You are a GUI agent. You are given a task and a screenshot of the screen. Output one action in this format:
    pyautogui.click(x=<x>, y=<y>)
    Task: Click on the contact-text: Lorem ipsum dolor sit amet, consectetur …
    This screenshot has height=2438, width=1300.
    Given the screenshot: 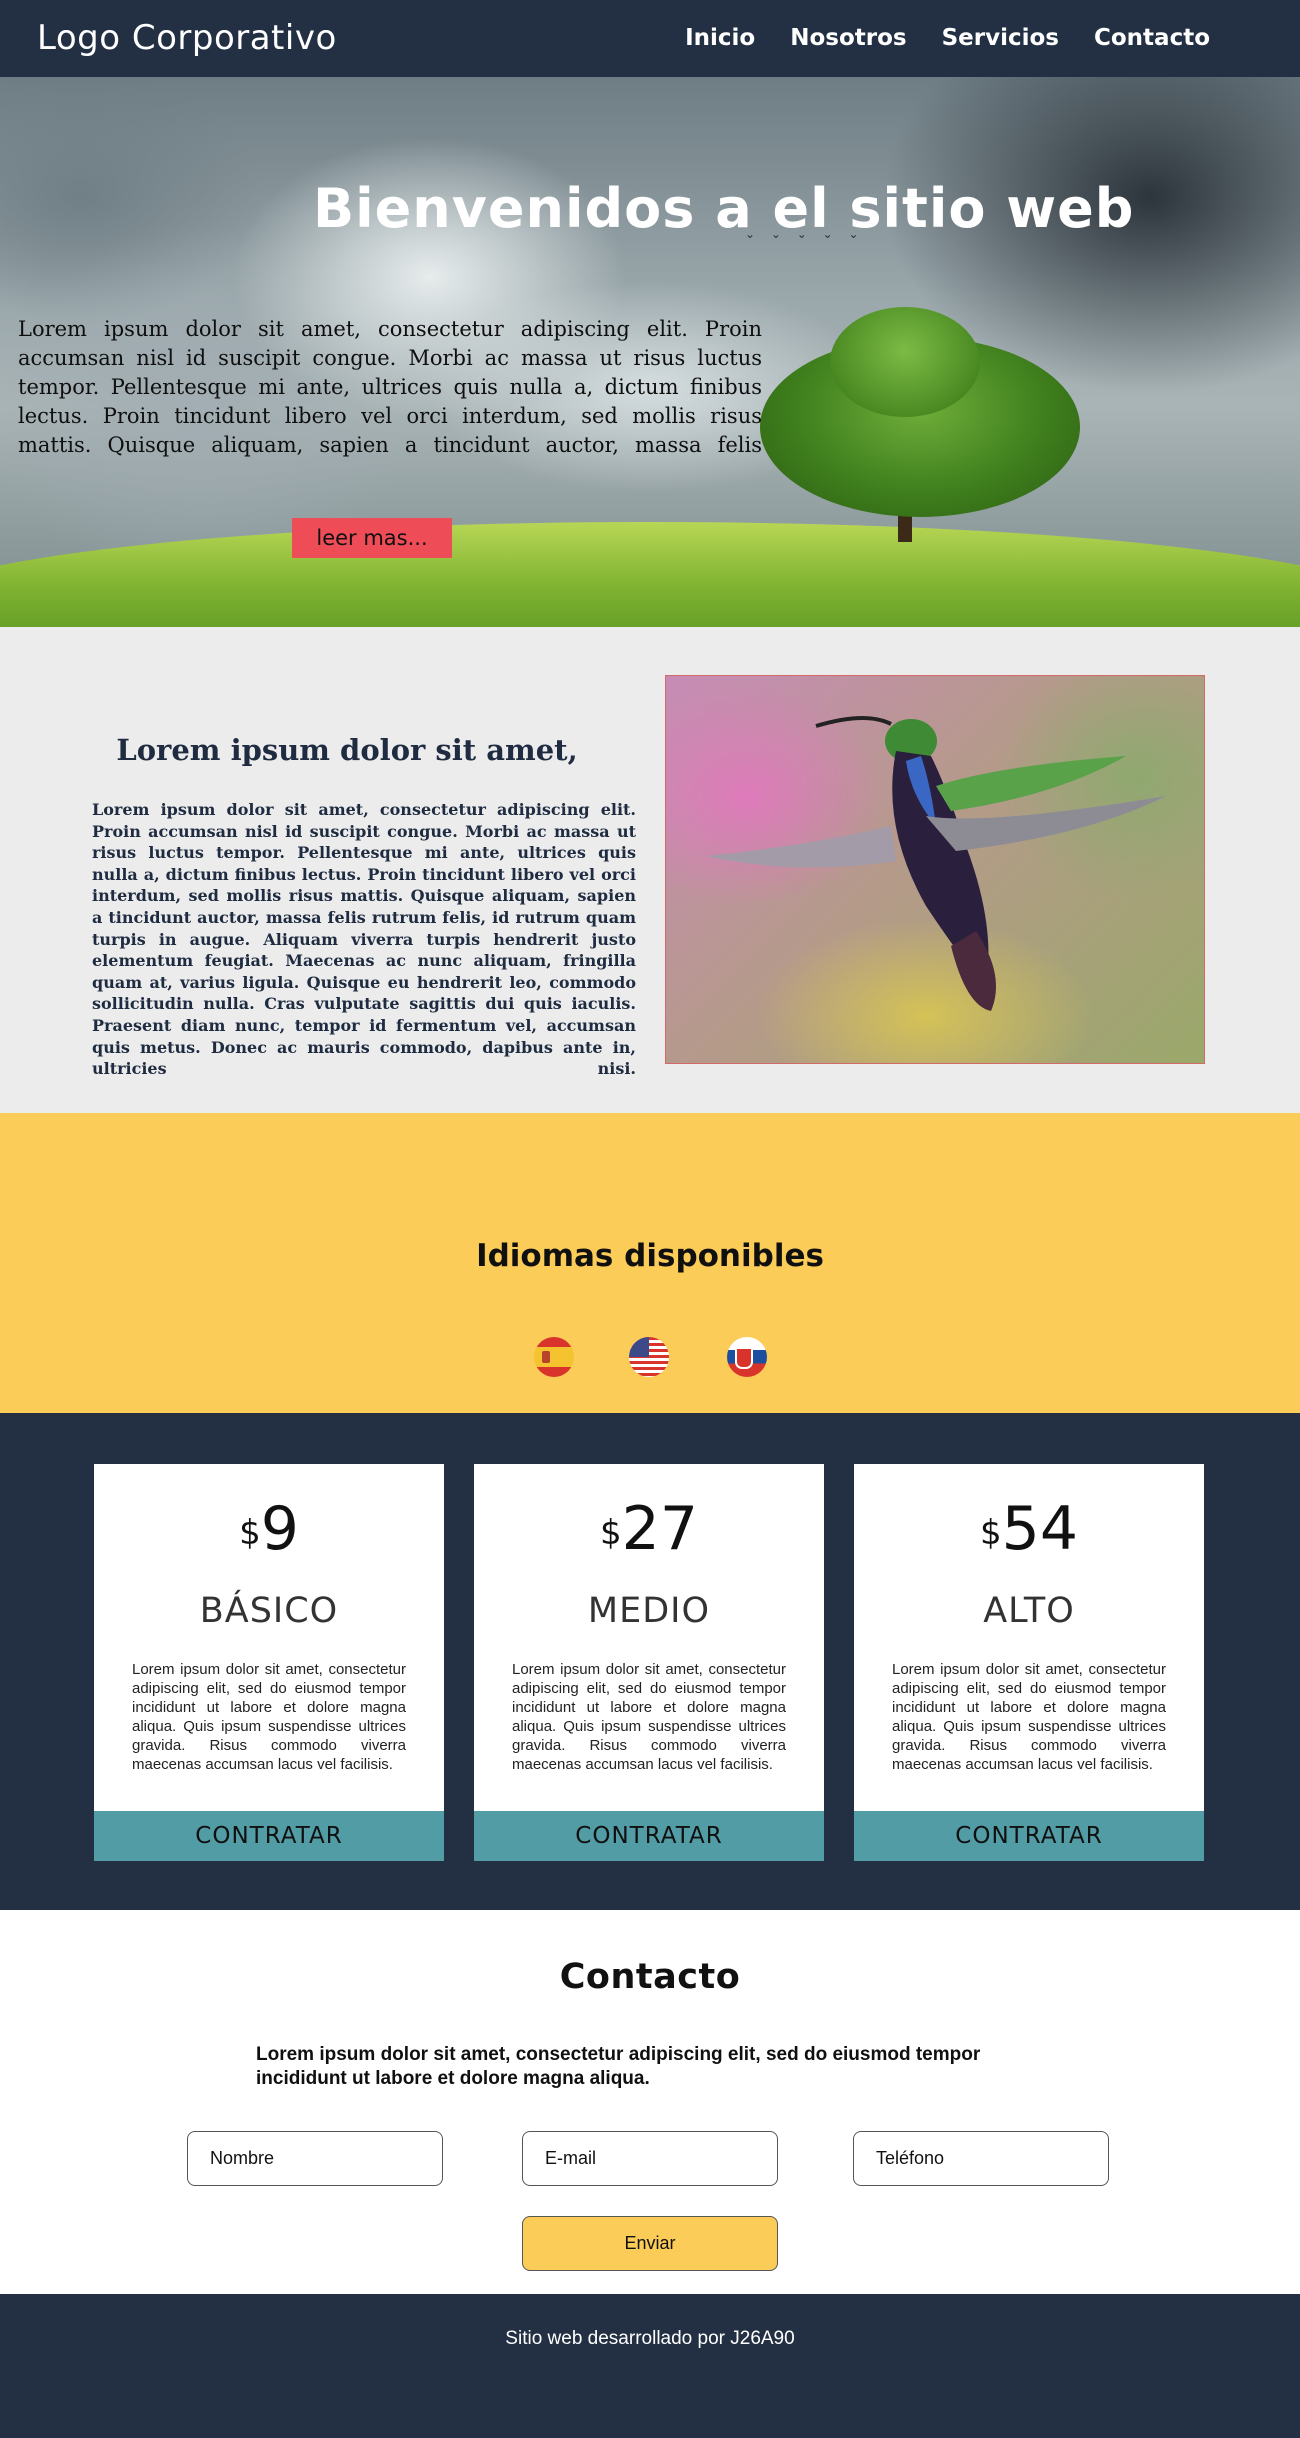 What is the action you would take?
    pyautogui.click(x=618, y=2066)
    